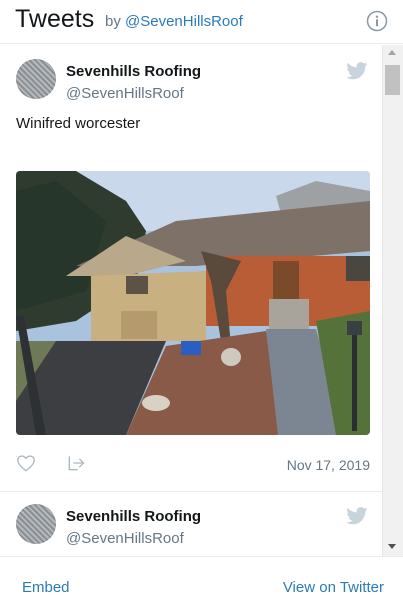 This screenshot has width=403, height=602. I want to click on timeline-footer: Embed View on Twitter, so click(201, 579).